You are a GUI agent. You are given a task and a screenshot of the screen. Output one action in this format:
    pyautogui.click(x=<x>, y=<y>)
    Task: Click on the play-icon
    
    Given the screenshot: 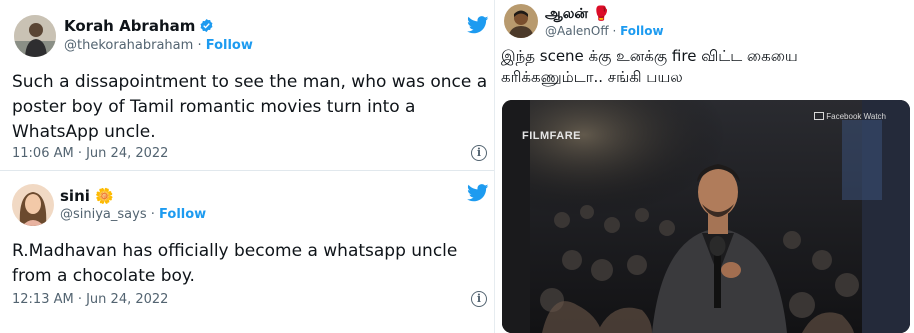 What is the action you would take?
    pyautogui.click(x=819, y=116)
    